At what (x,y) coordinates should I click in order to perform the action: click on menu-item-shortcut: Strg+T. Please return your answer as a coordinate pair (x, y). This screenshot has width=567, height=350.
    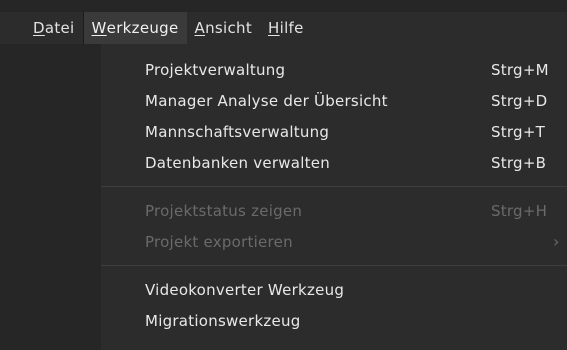
    Looking at the image, I should click on (518, 131).